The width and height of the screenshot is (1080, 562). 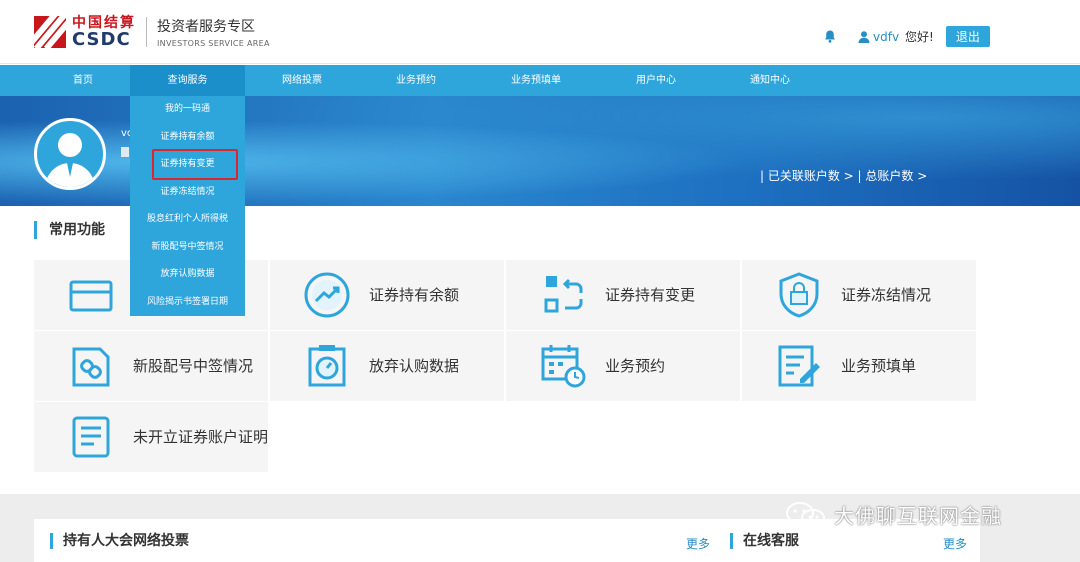 What do you see at coordinates (635, 366) in the screenshot?
I see `func-label: 业务预约` at bounding box center [635, 366].